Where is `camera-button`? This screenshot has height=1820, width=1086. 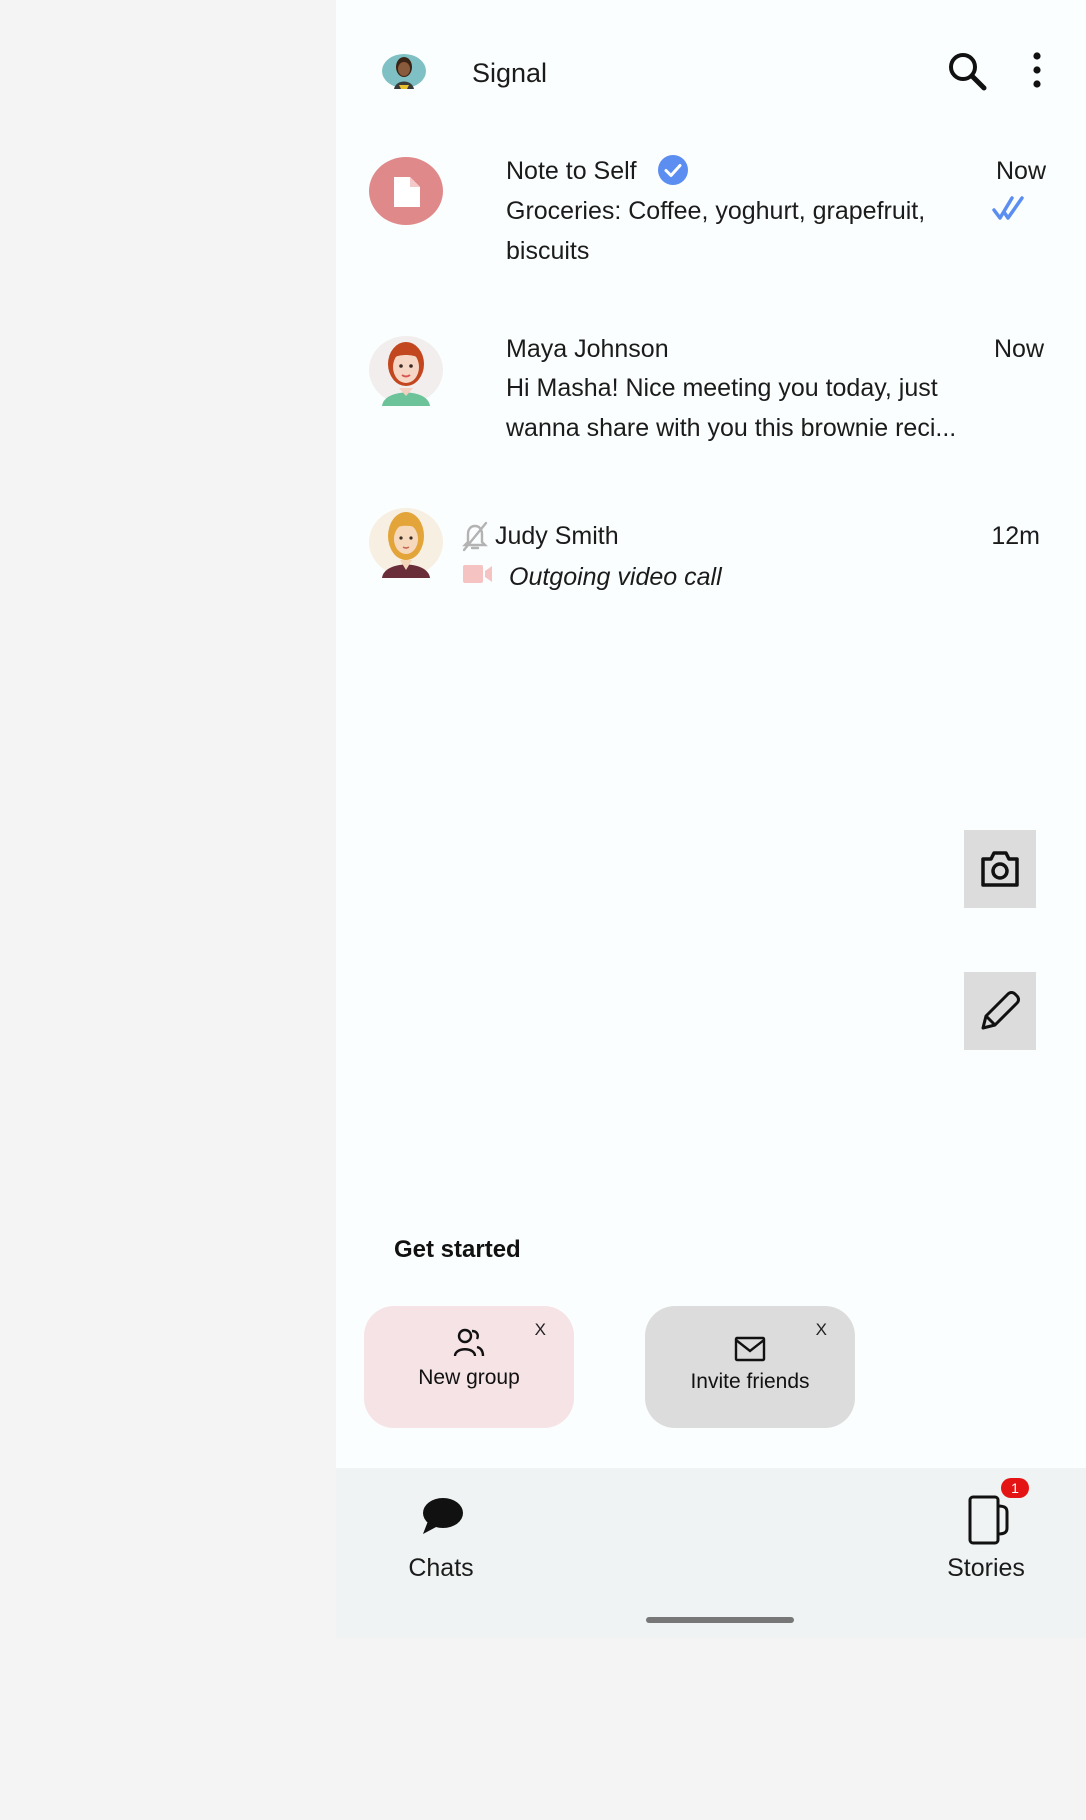
camera-button is located at coordinates (1000, 869).